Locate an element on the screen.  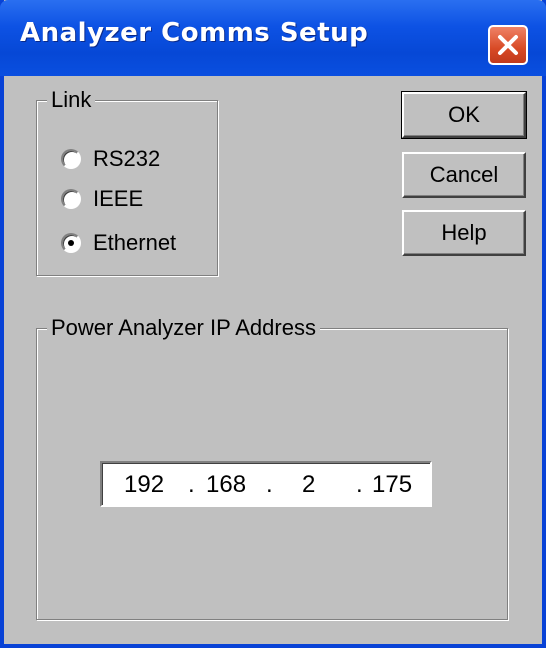
ip-address-legend: Power Analyzer IP Address is located at coordinates (183, 328).